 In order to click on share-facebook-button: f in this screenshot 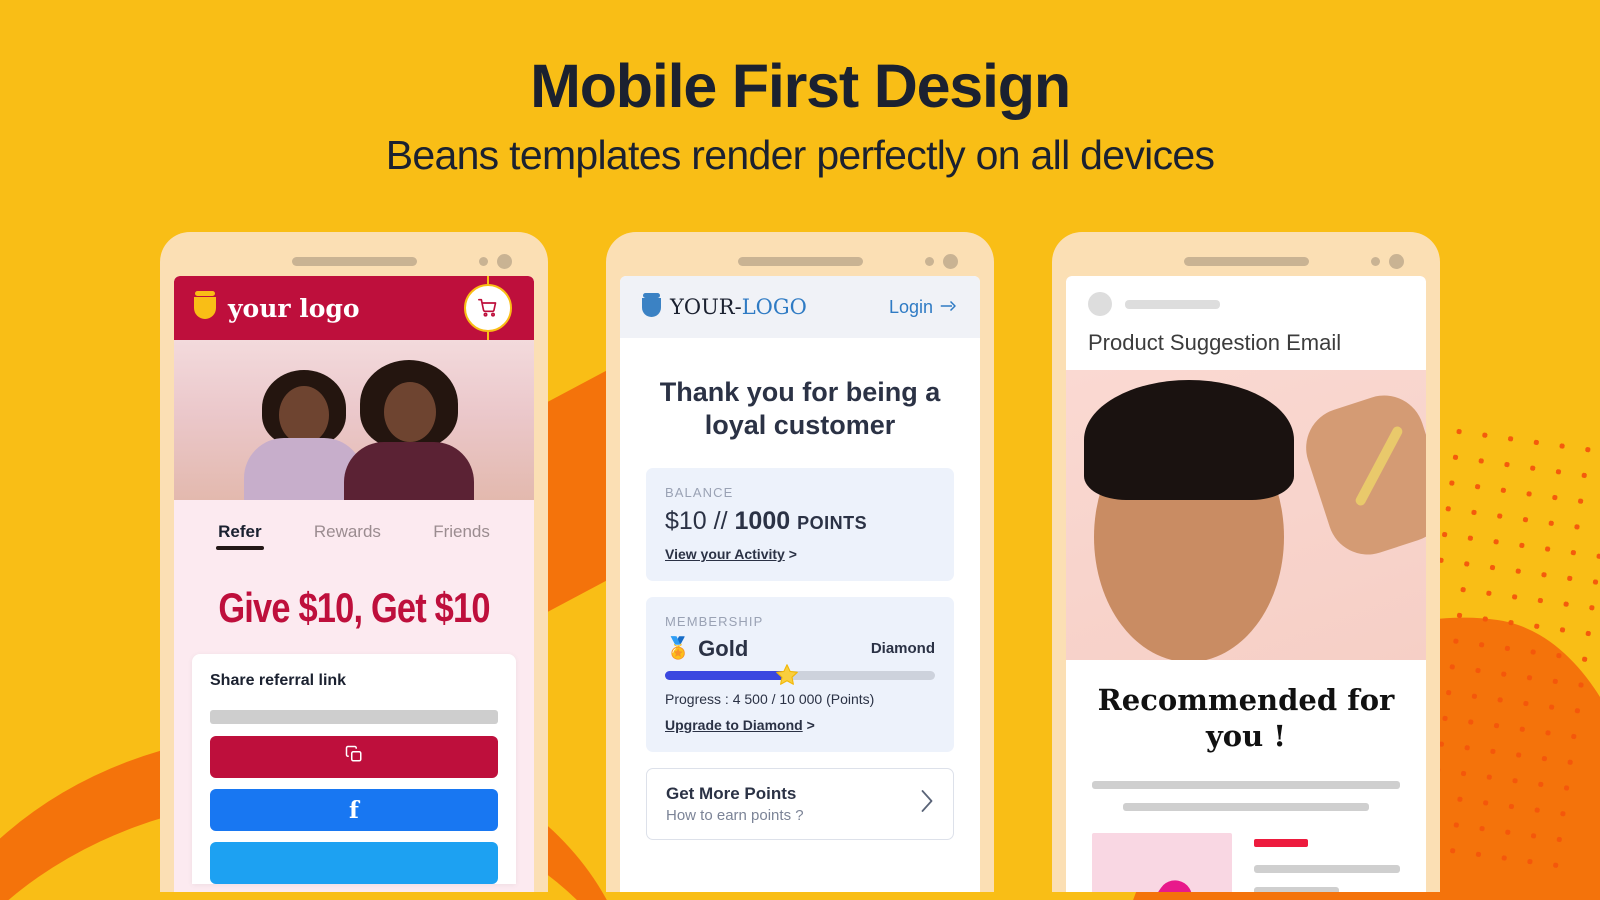, I will do `click(354, 810)`.